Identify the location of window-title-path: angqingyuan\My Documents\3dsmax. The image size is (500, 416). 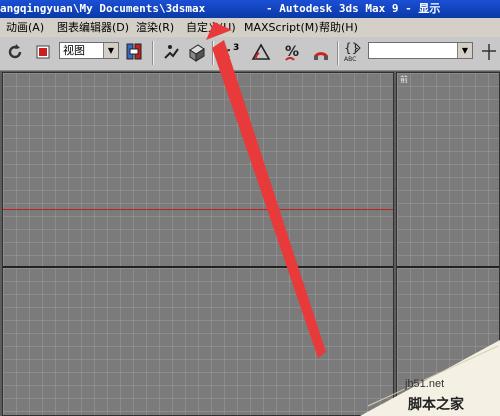
(103, 8).